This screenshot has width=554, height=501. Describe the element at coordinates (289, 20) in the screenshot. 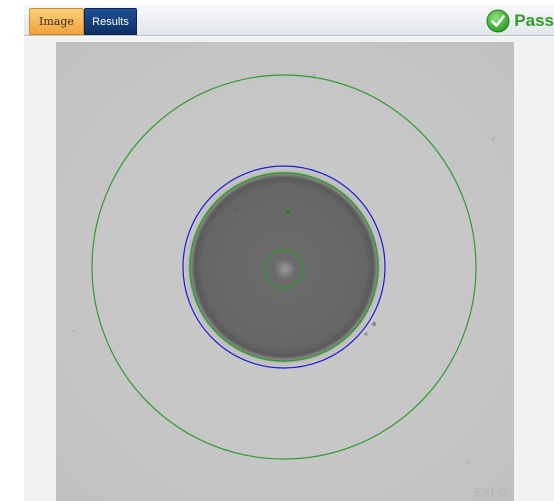

I see `tab-bar: Image Results Pass` at that location.